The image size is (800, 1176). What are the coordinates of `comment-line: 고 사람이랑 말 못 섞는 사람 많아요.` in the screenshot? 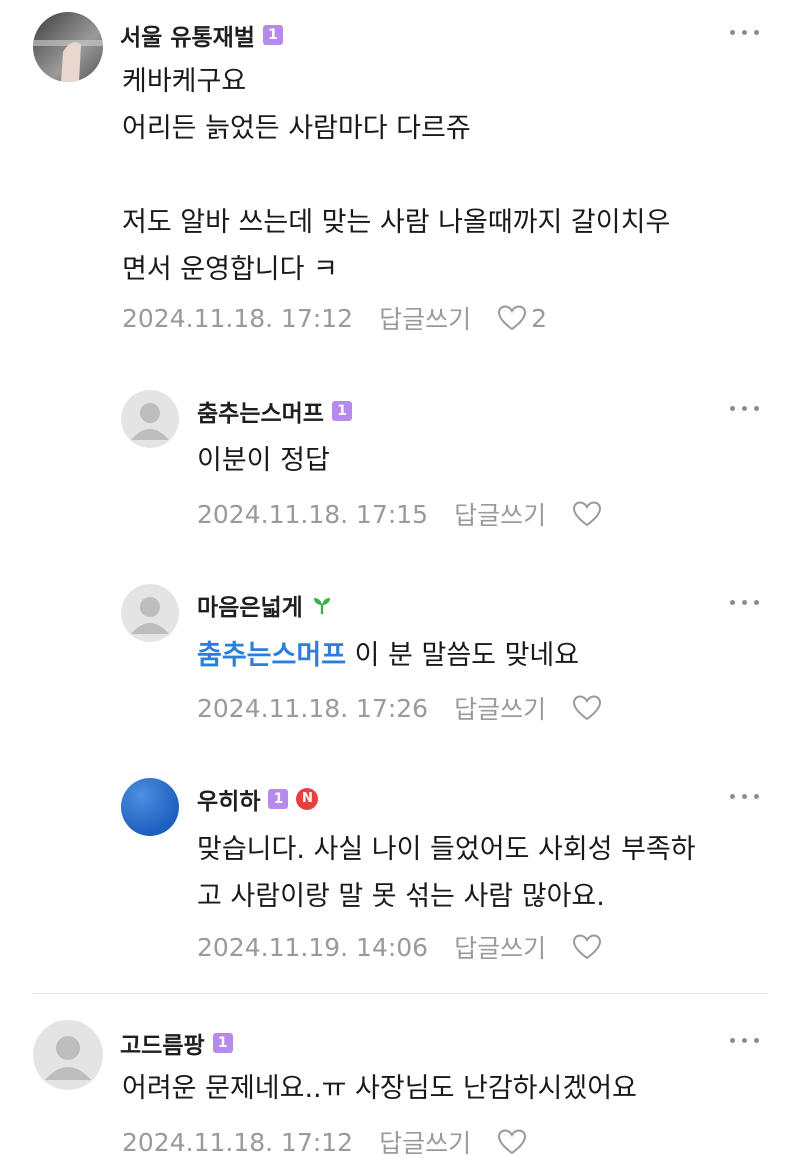 It's located at (401, 896).